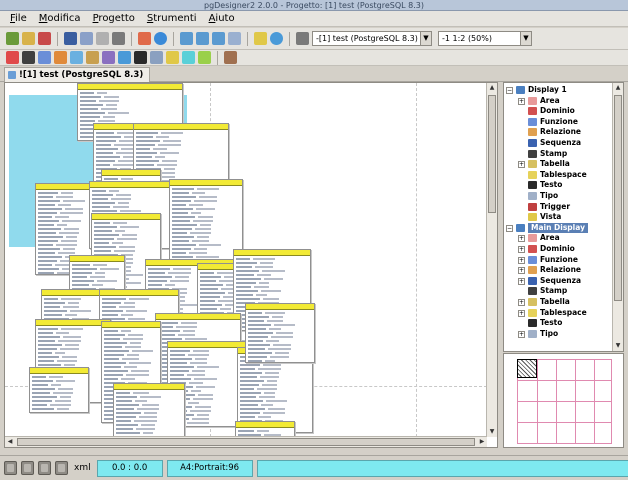 This screenshot has width=628, height=480. What do you see at coordinates (108, 57) in the screenshot?
I see `area-tool-icon` at bounding box center [108, 57].